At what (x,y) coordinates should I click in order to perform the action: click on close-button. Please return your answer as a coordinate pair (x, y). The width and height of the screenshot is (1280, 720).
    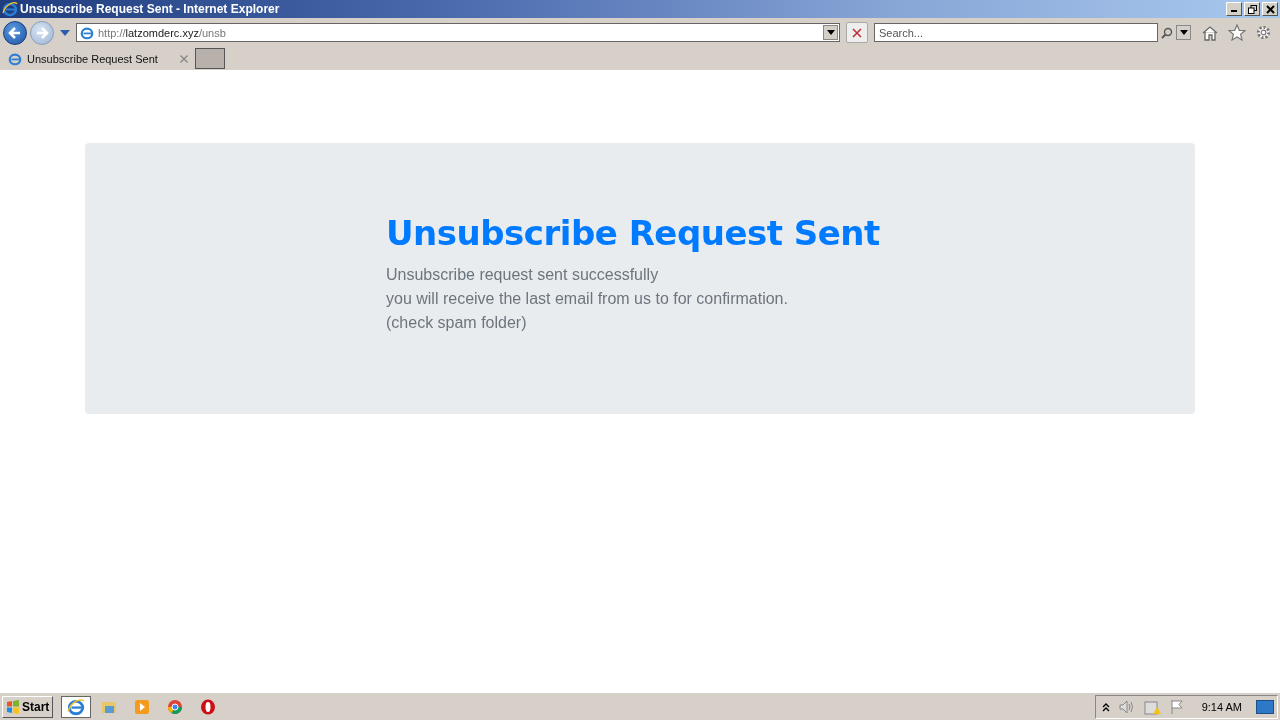
    Looking at the image, I should click on (1270, 9).